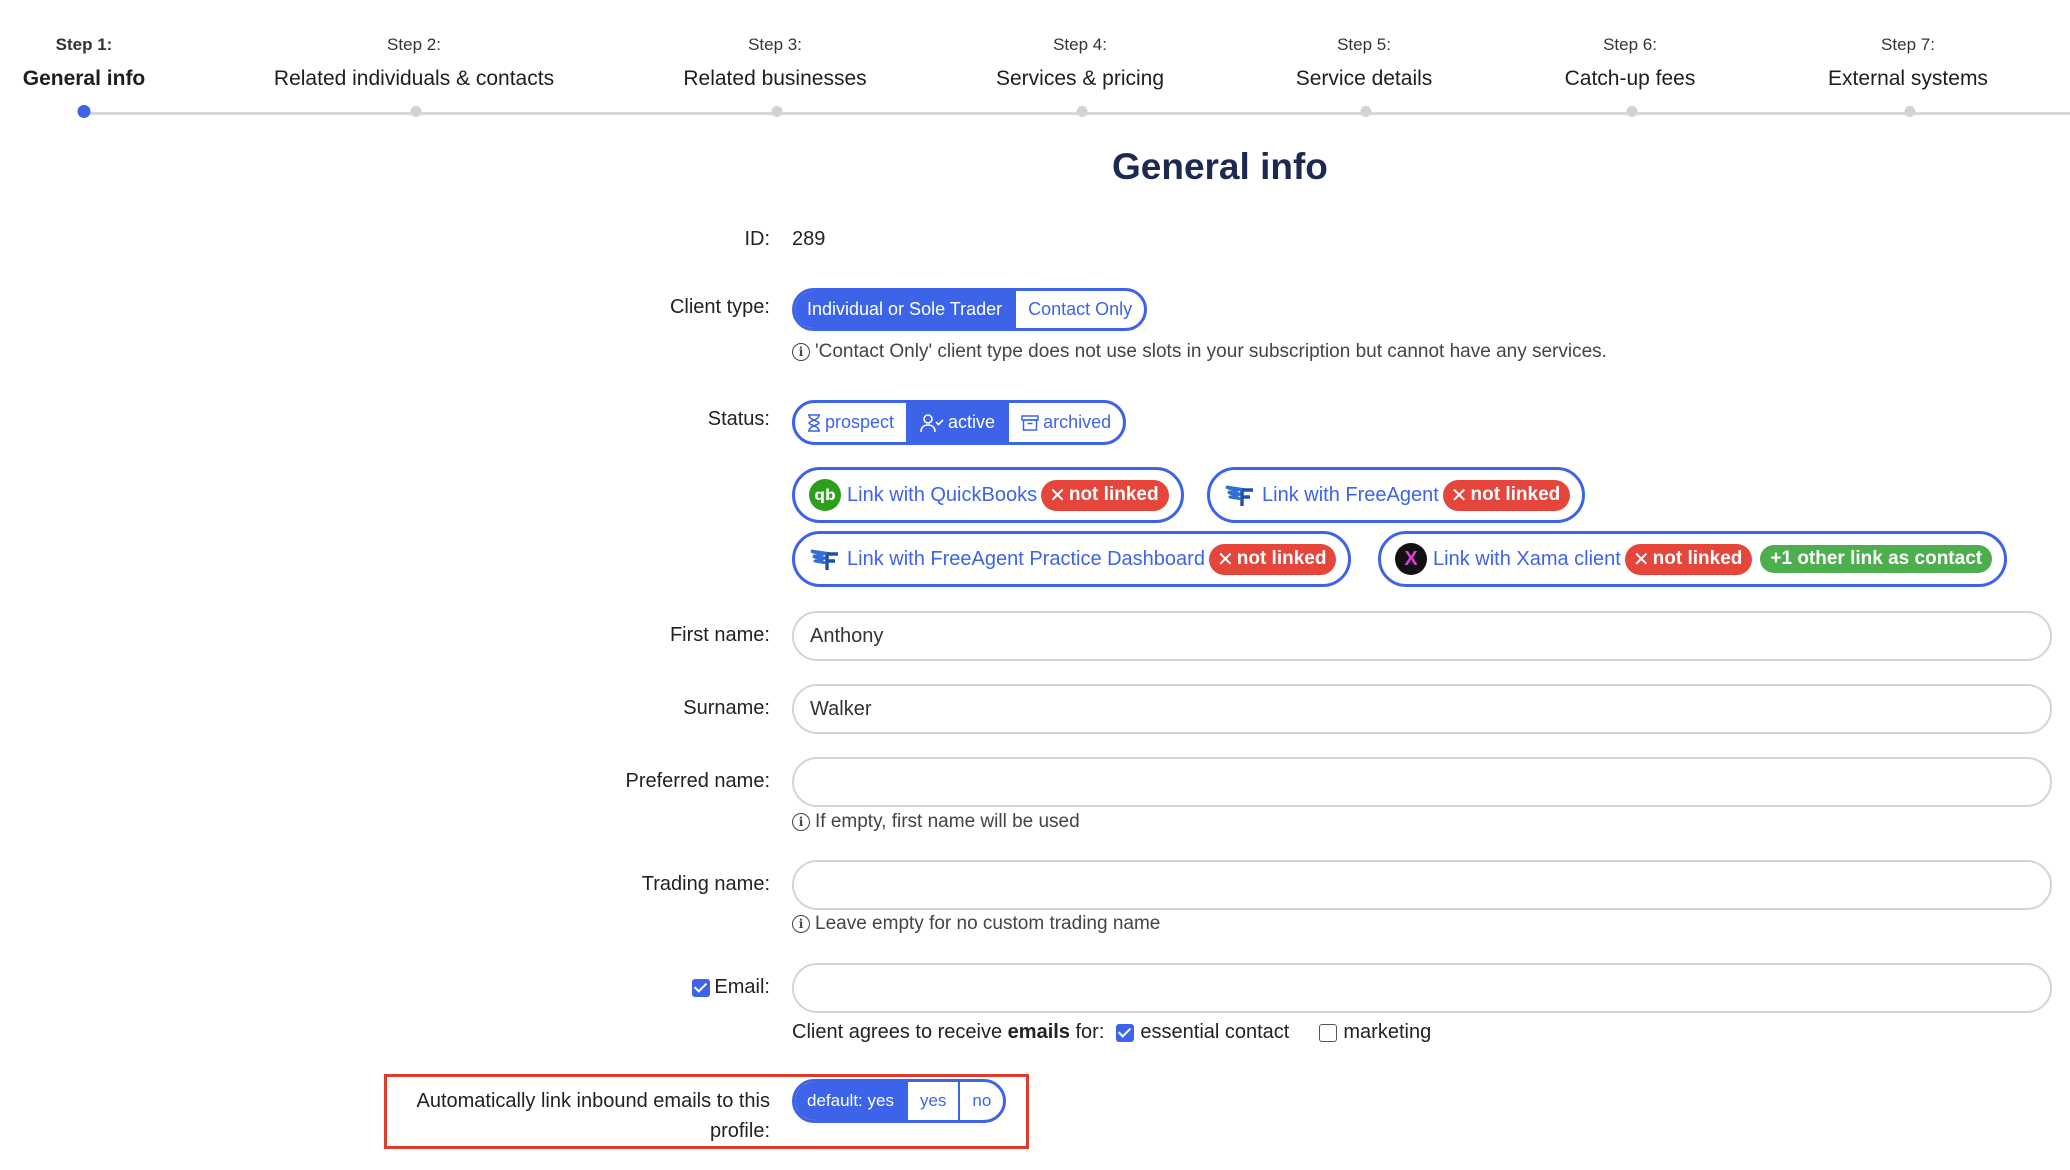  I want to click on essential-contact-label: essential contact, so click(1215, 1032).